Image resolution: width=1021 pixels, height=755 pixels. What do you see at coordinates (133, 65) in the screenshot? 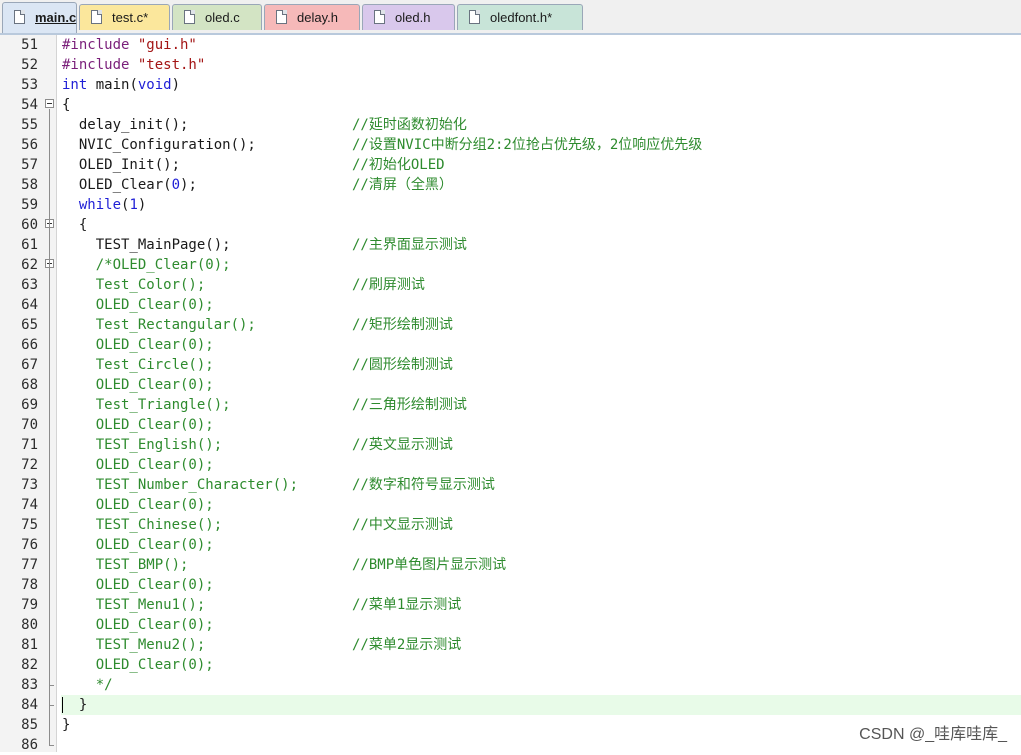
I see `code-text: #include "test.h"` at bounding box center [133, 65].